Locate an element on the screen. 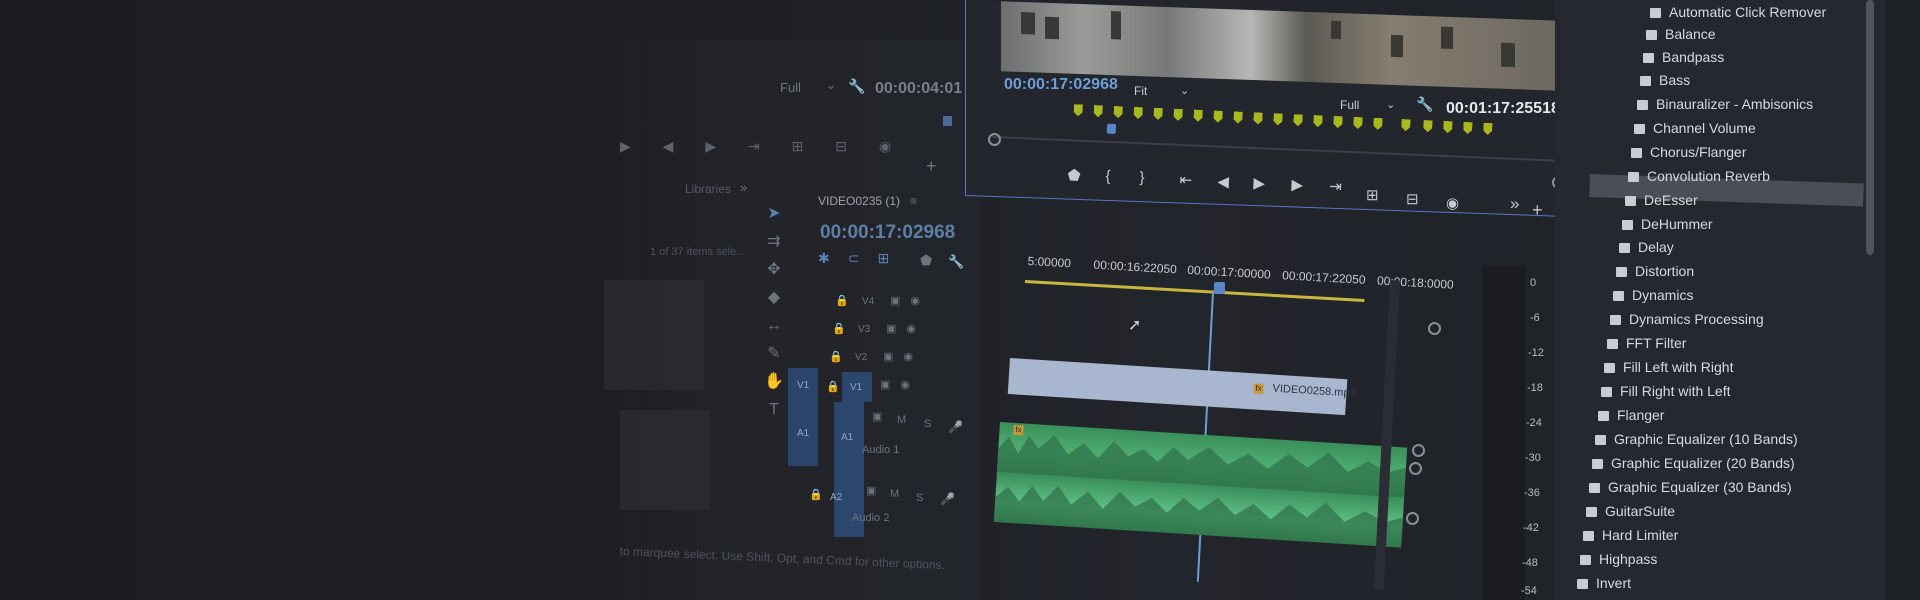 This screenshot has width=1920, height=600. more-icon: » is located at coordinates (1514, 204).